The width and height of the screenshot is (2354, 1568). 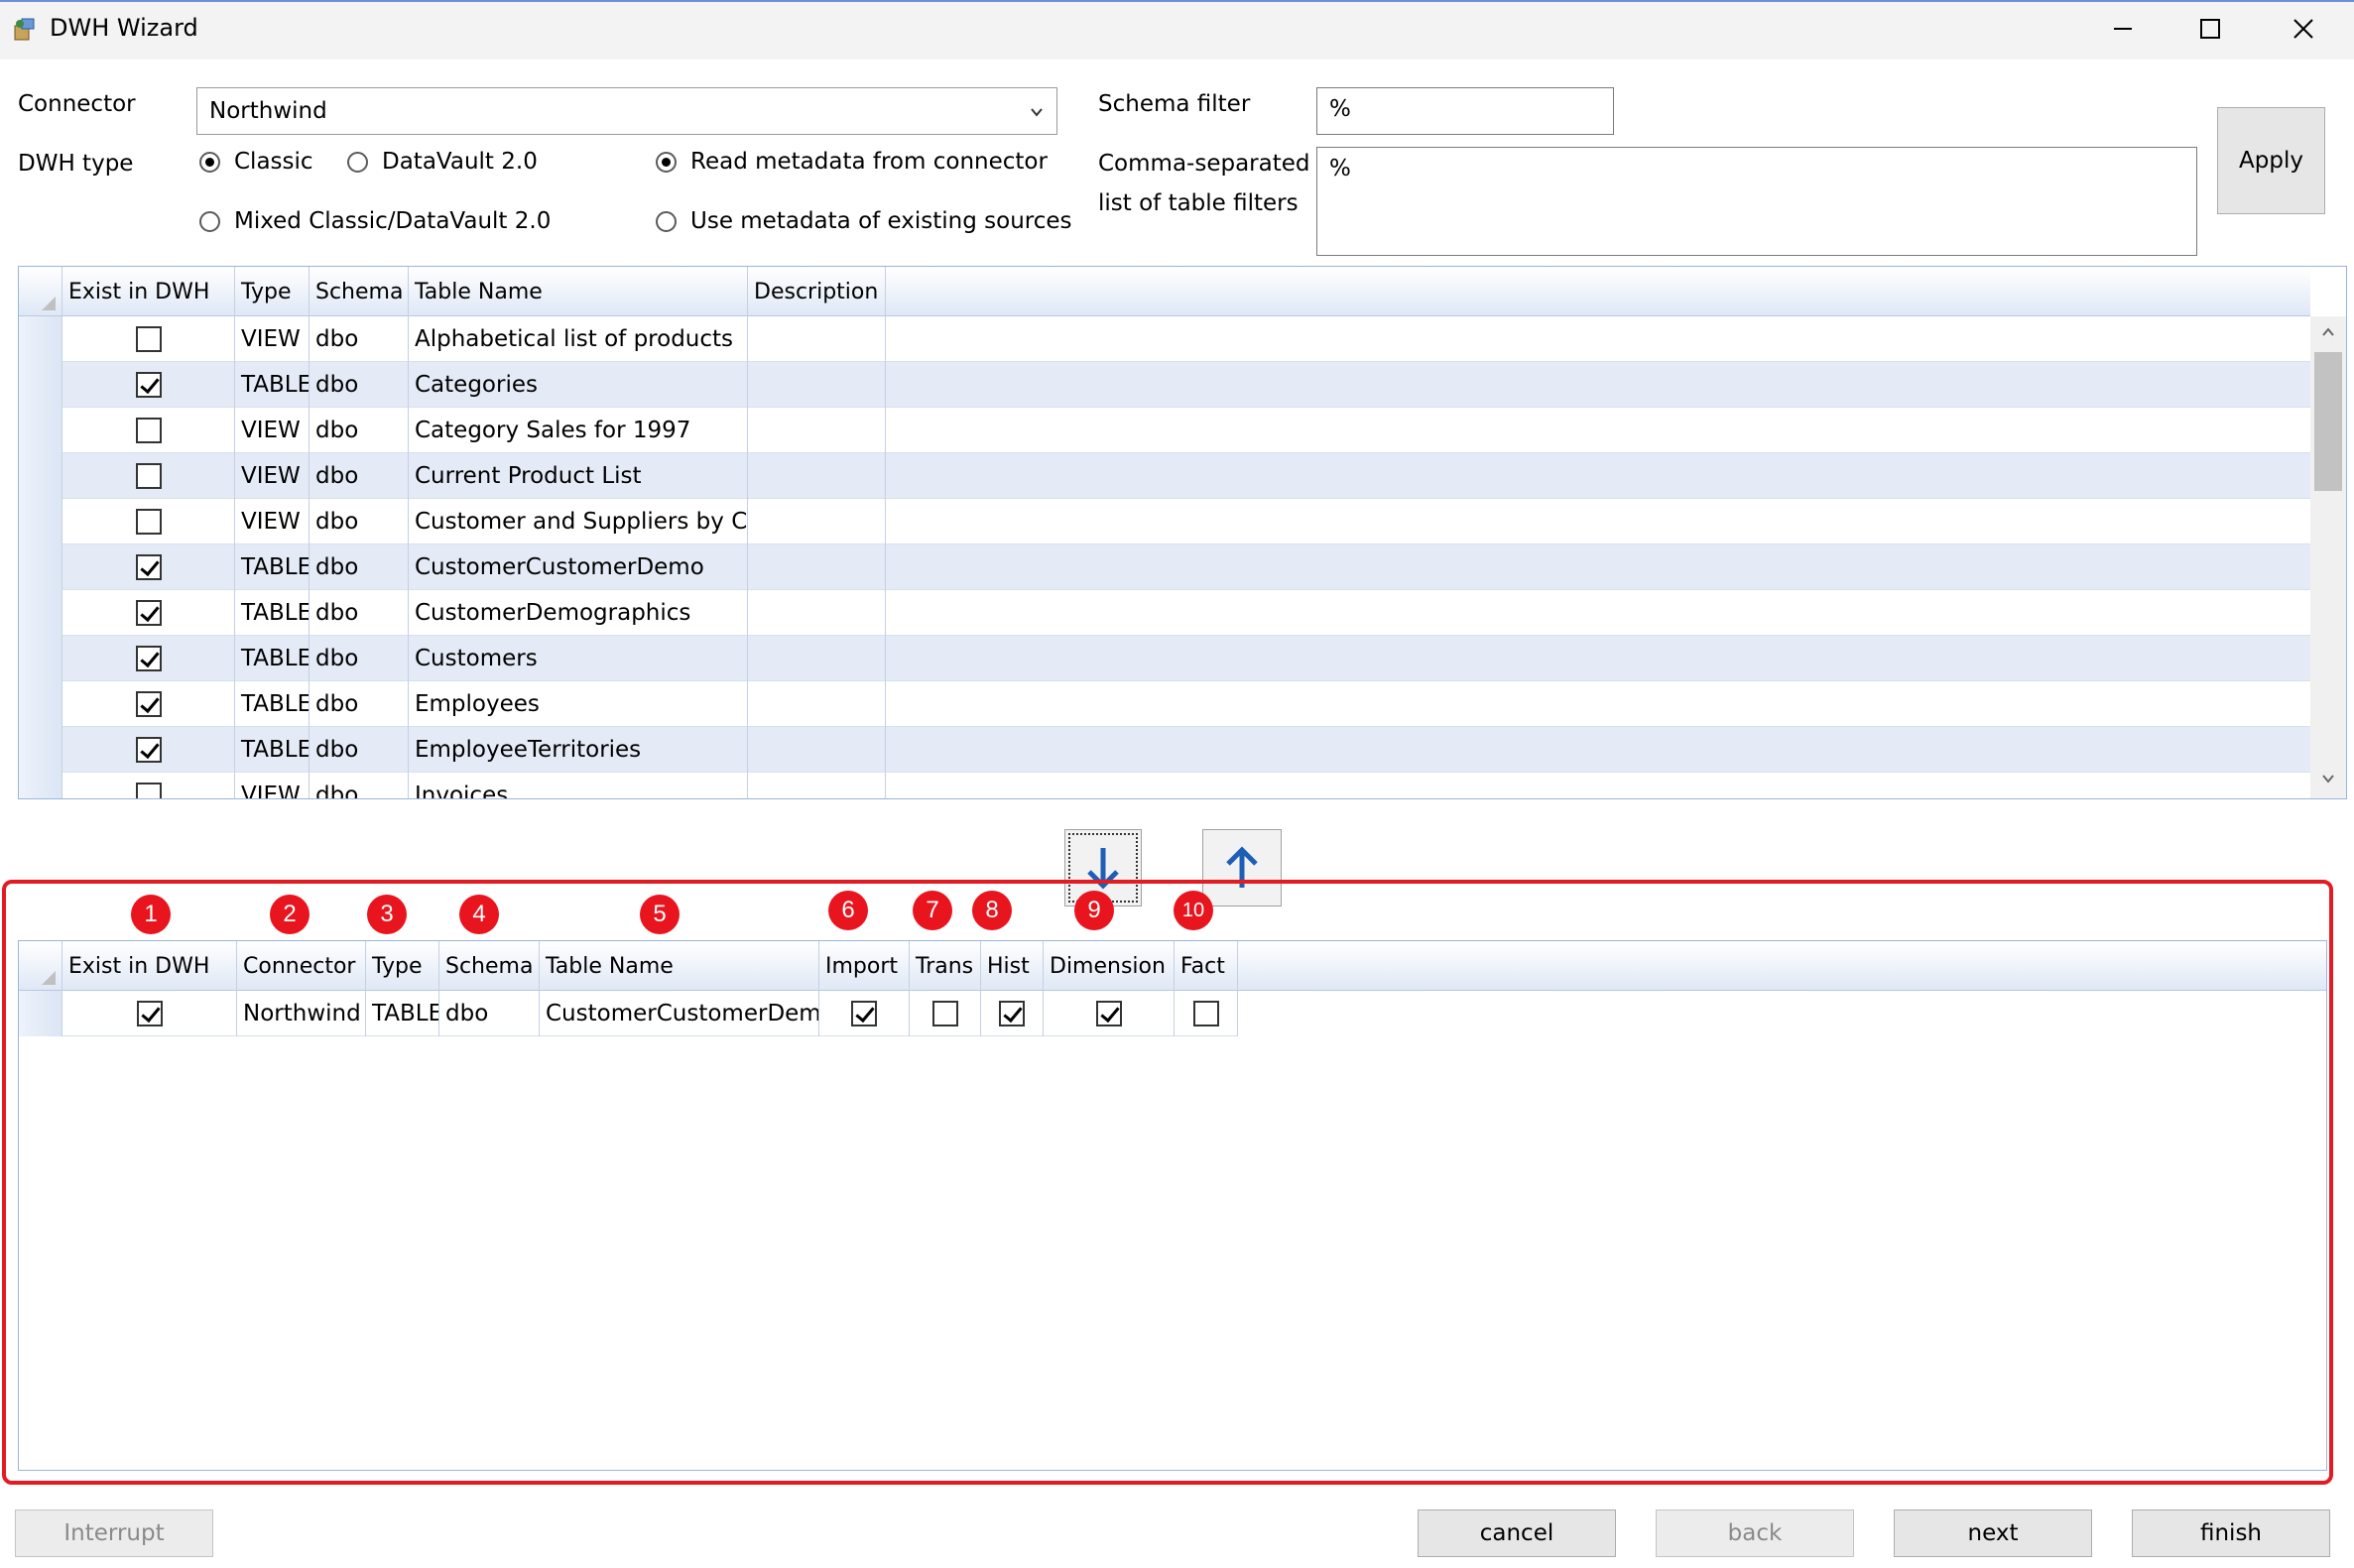 What do you see at coordinates (272, 291) in the screenshot?
I see `col-type: Type` at bounding box center [272, 291].